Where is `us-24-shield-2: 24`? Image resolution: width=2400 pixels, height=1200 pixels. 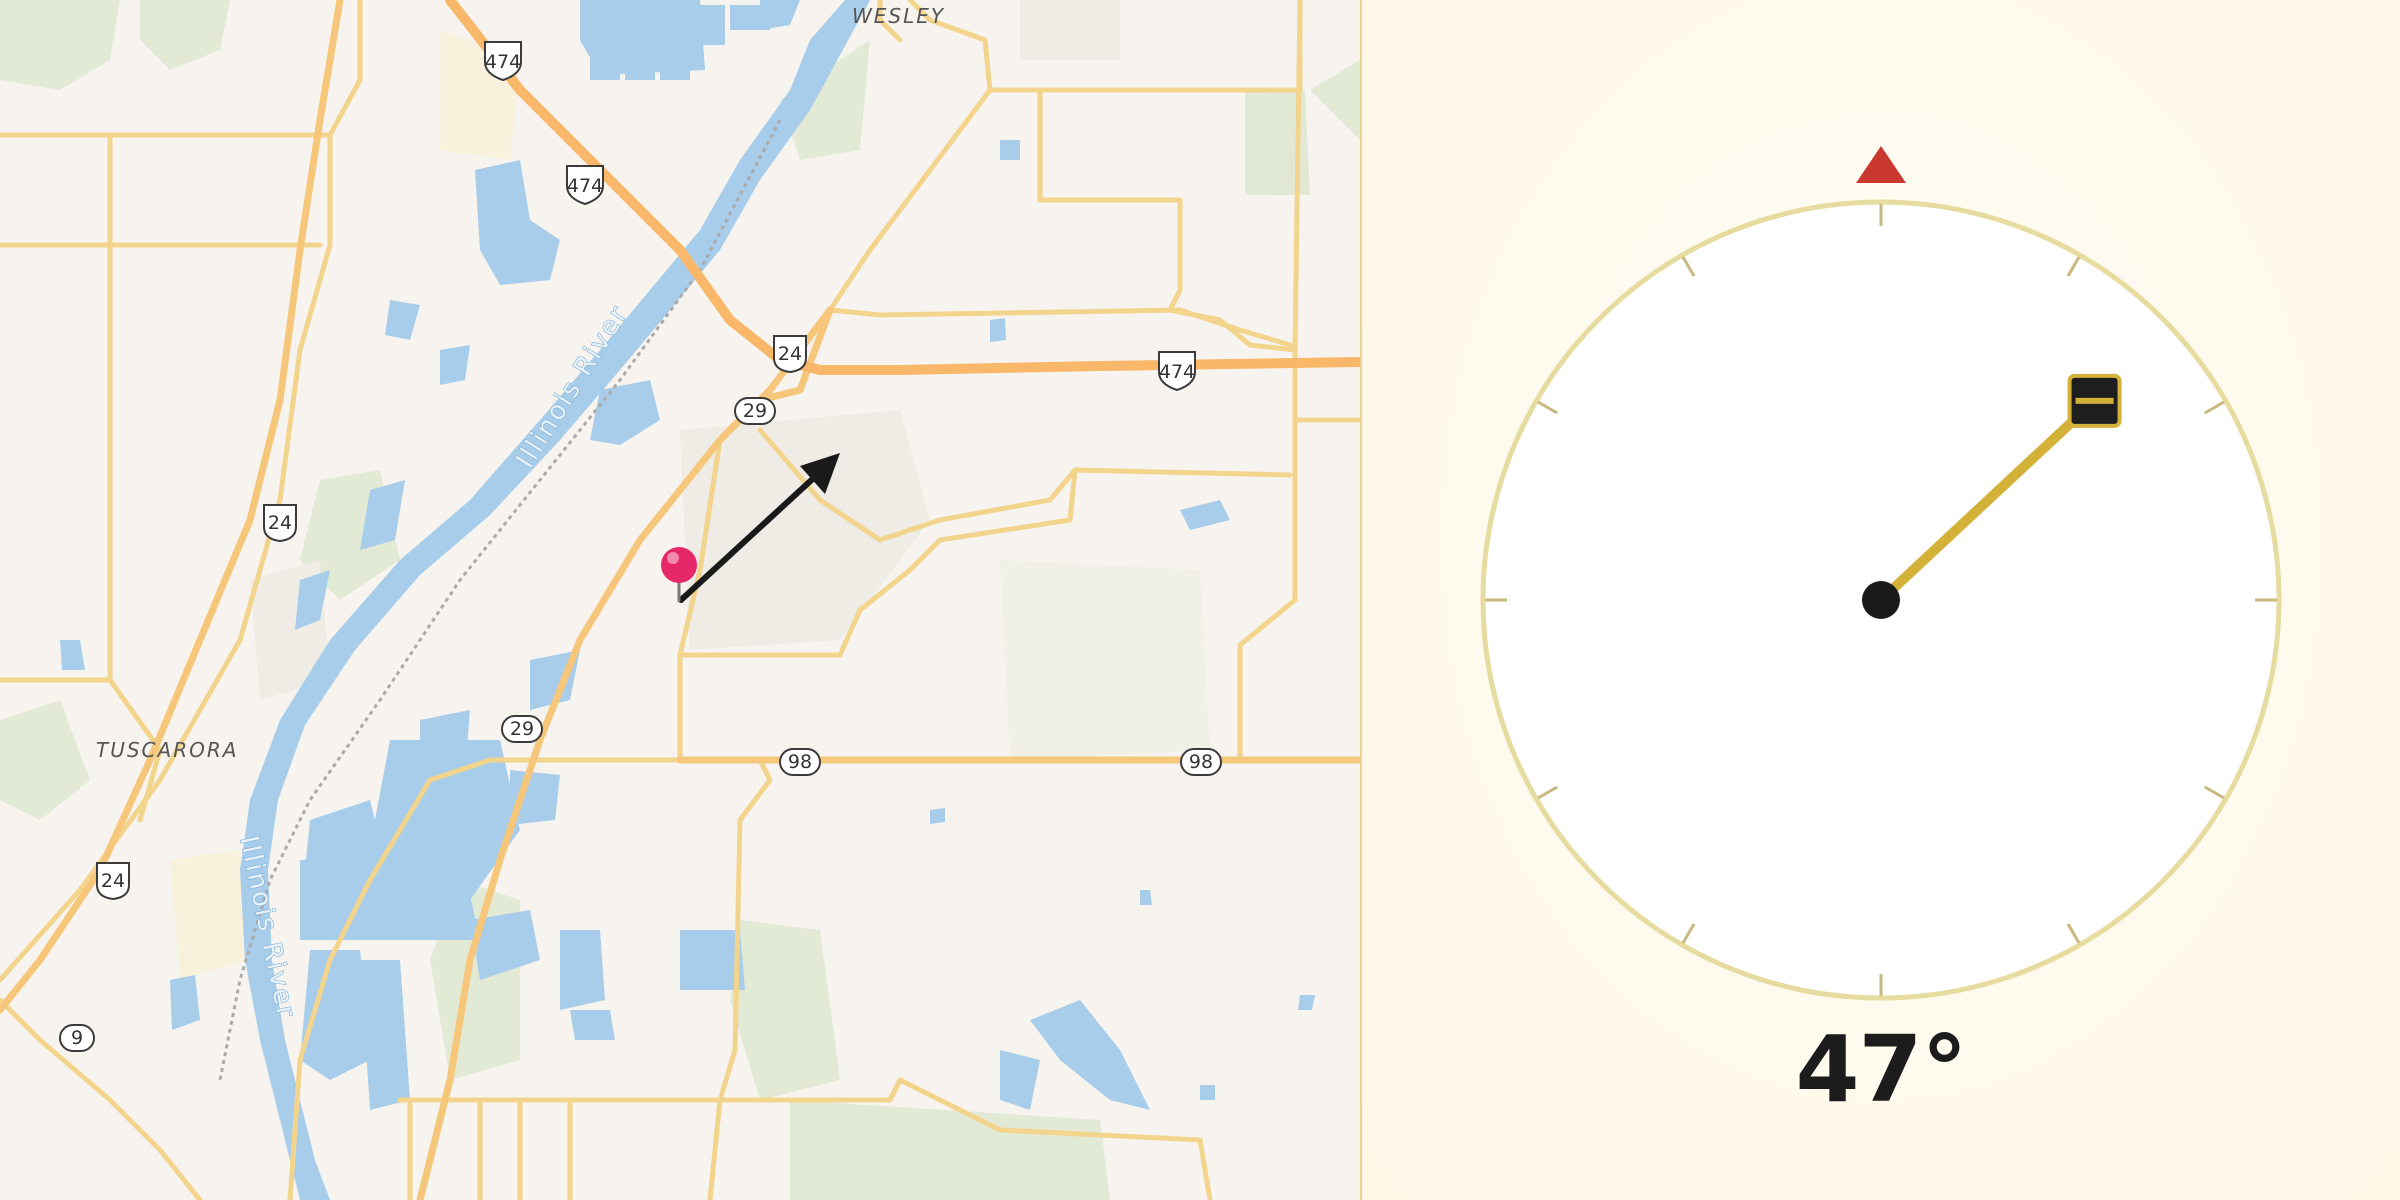 us-24-shield-2: 24 is located at coordinates (280, 523).